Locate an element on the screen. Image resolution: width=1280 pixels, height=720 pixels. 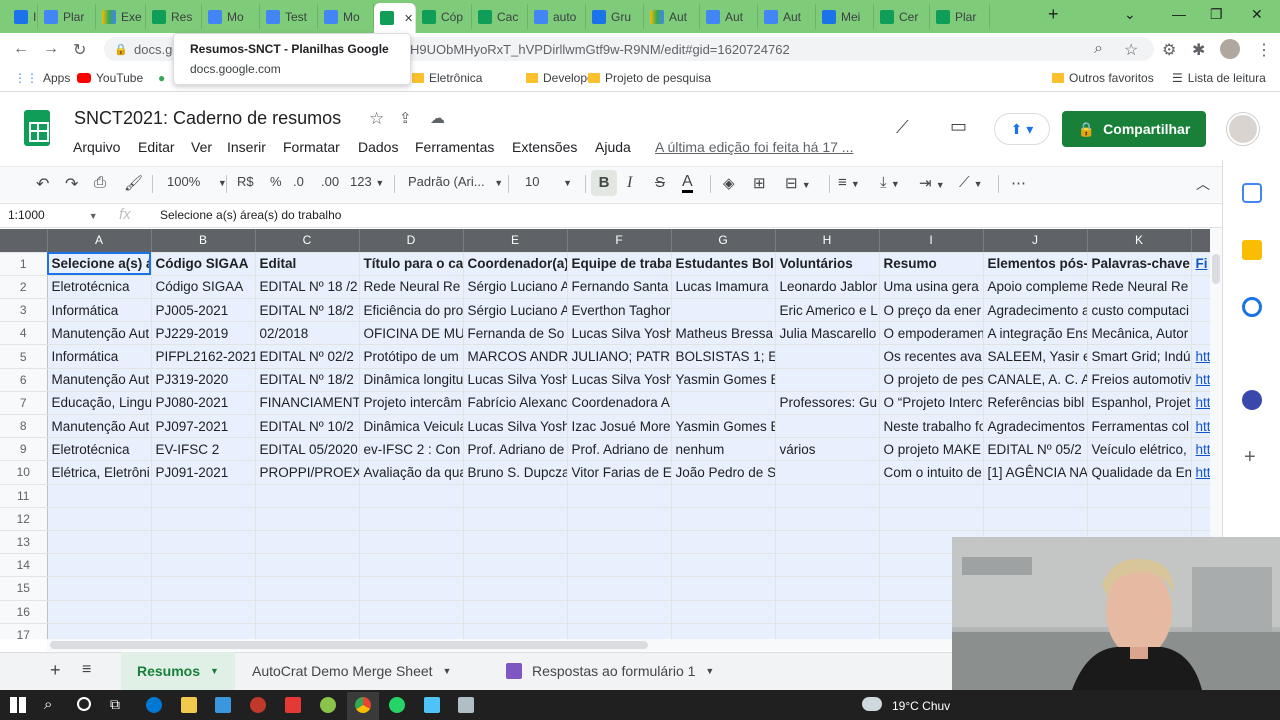
text-rotate-icon: ⟋ ▼ is located at coordinates (971, 182).